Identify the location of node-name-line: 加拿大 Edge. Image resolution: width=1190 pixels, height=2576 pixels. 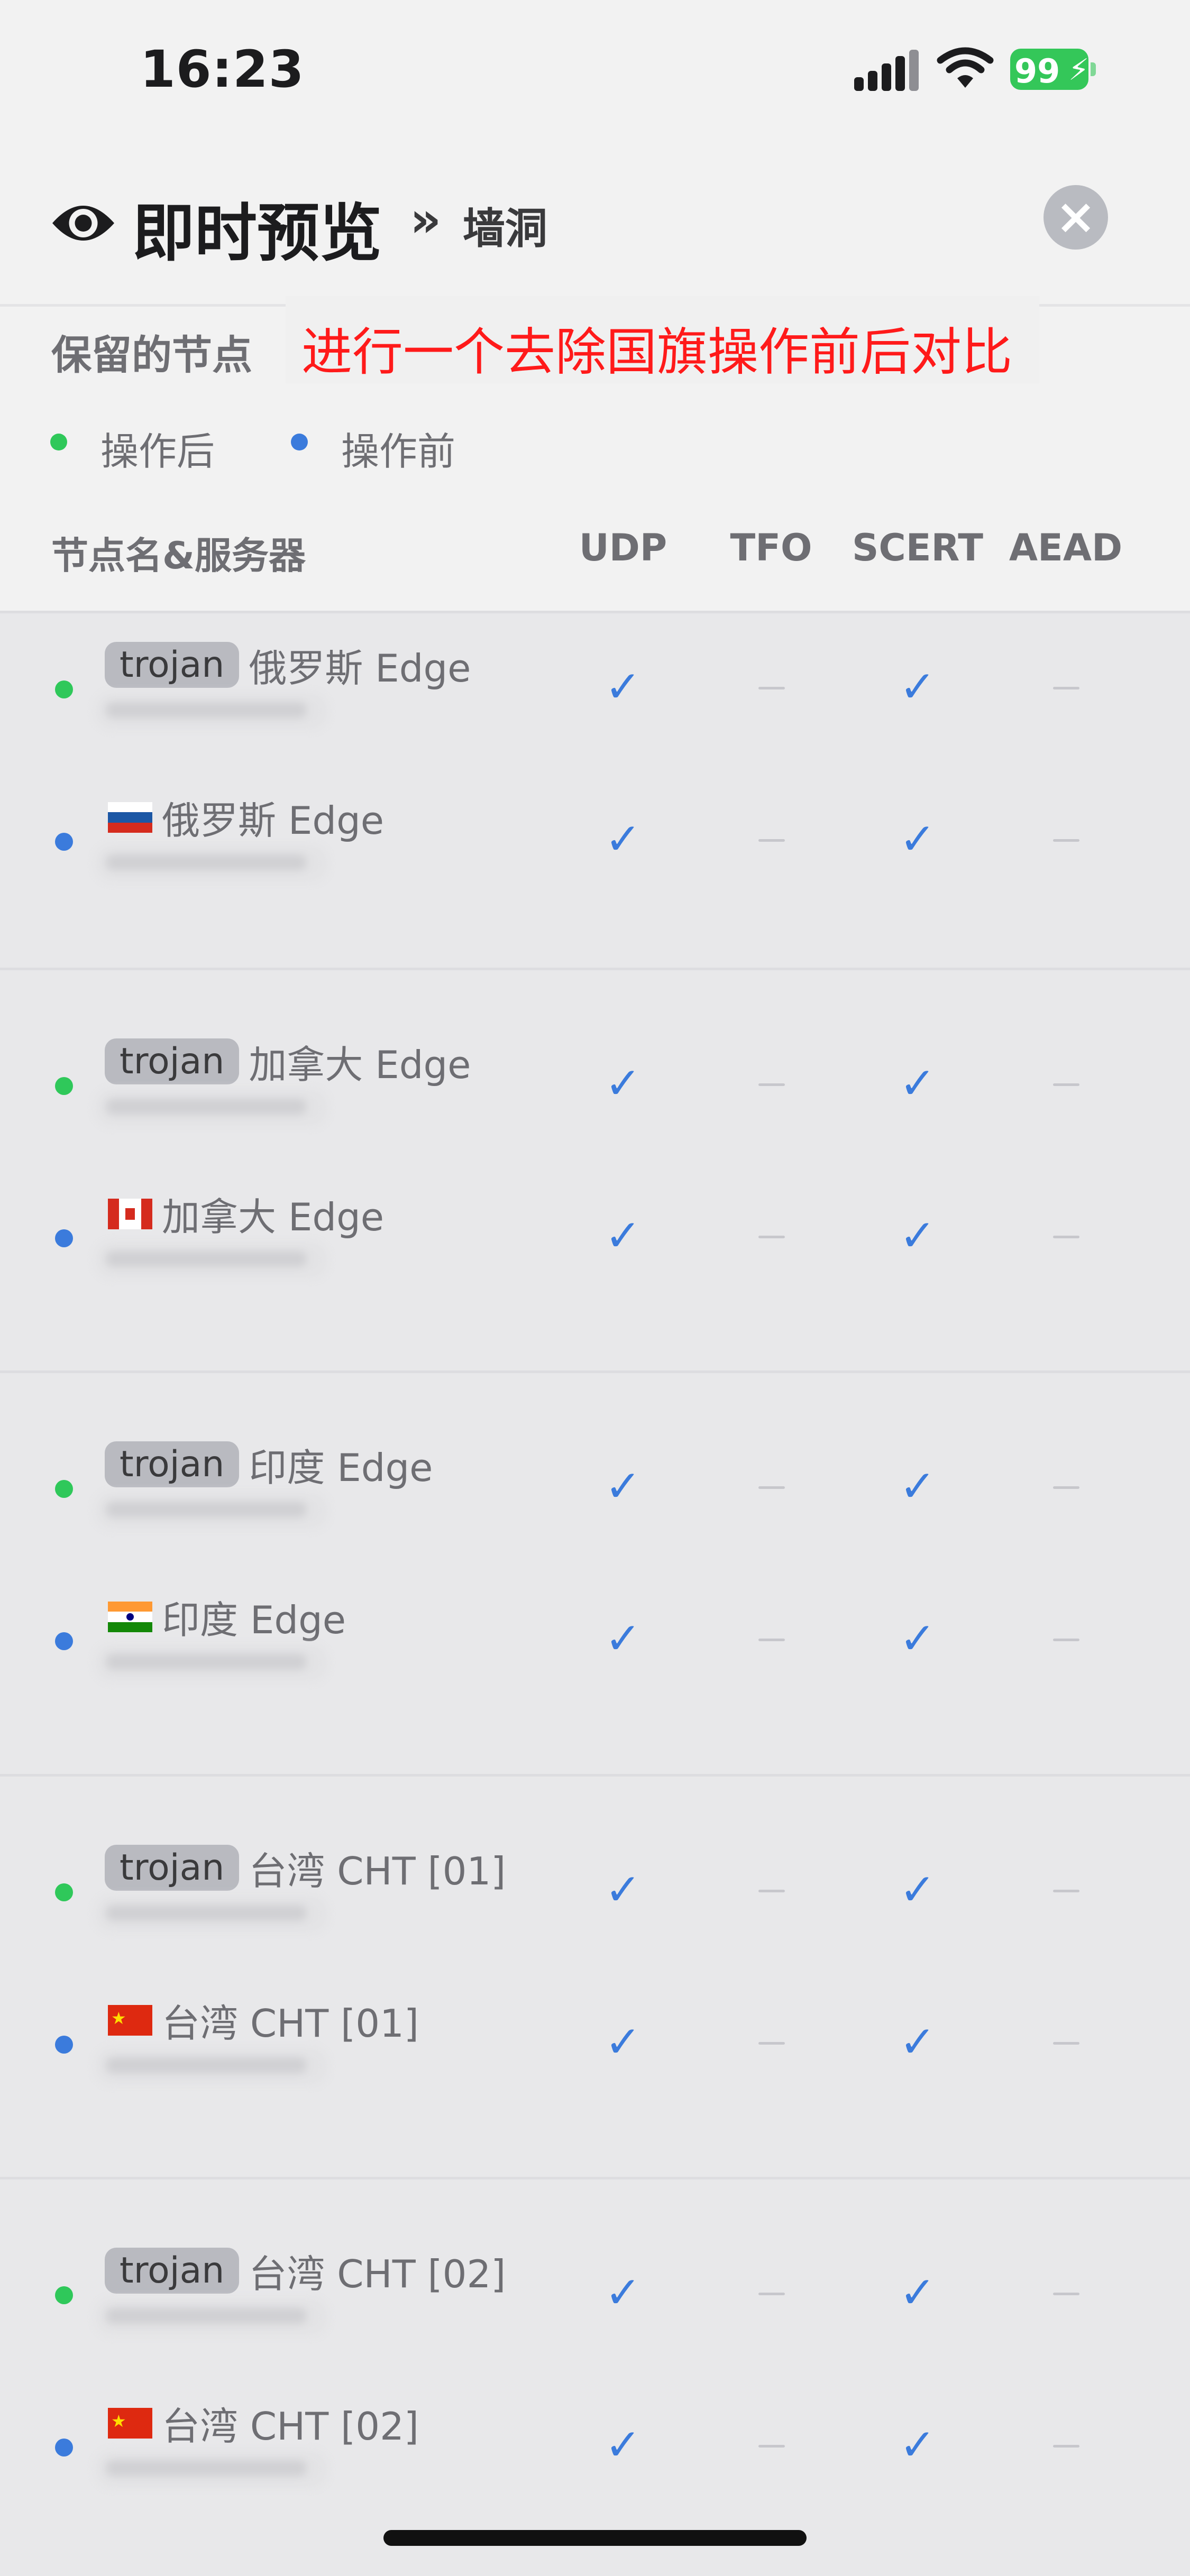
(244, 1212).